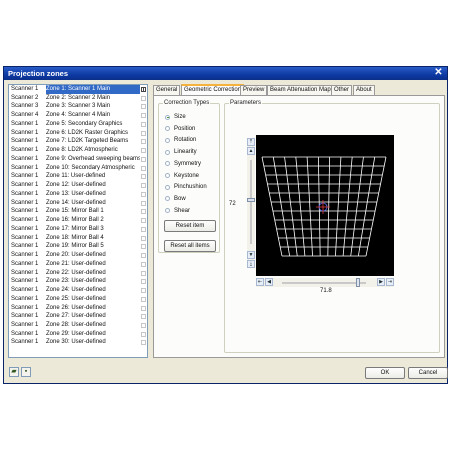 This screenshot has width=450, height=450. I want to click on scroll-leftmost-icon: ⇤, so click(260, 282).